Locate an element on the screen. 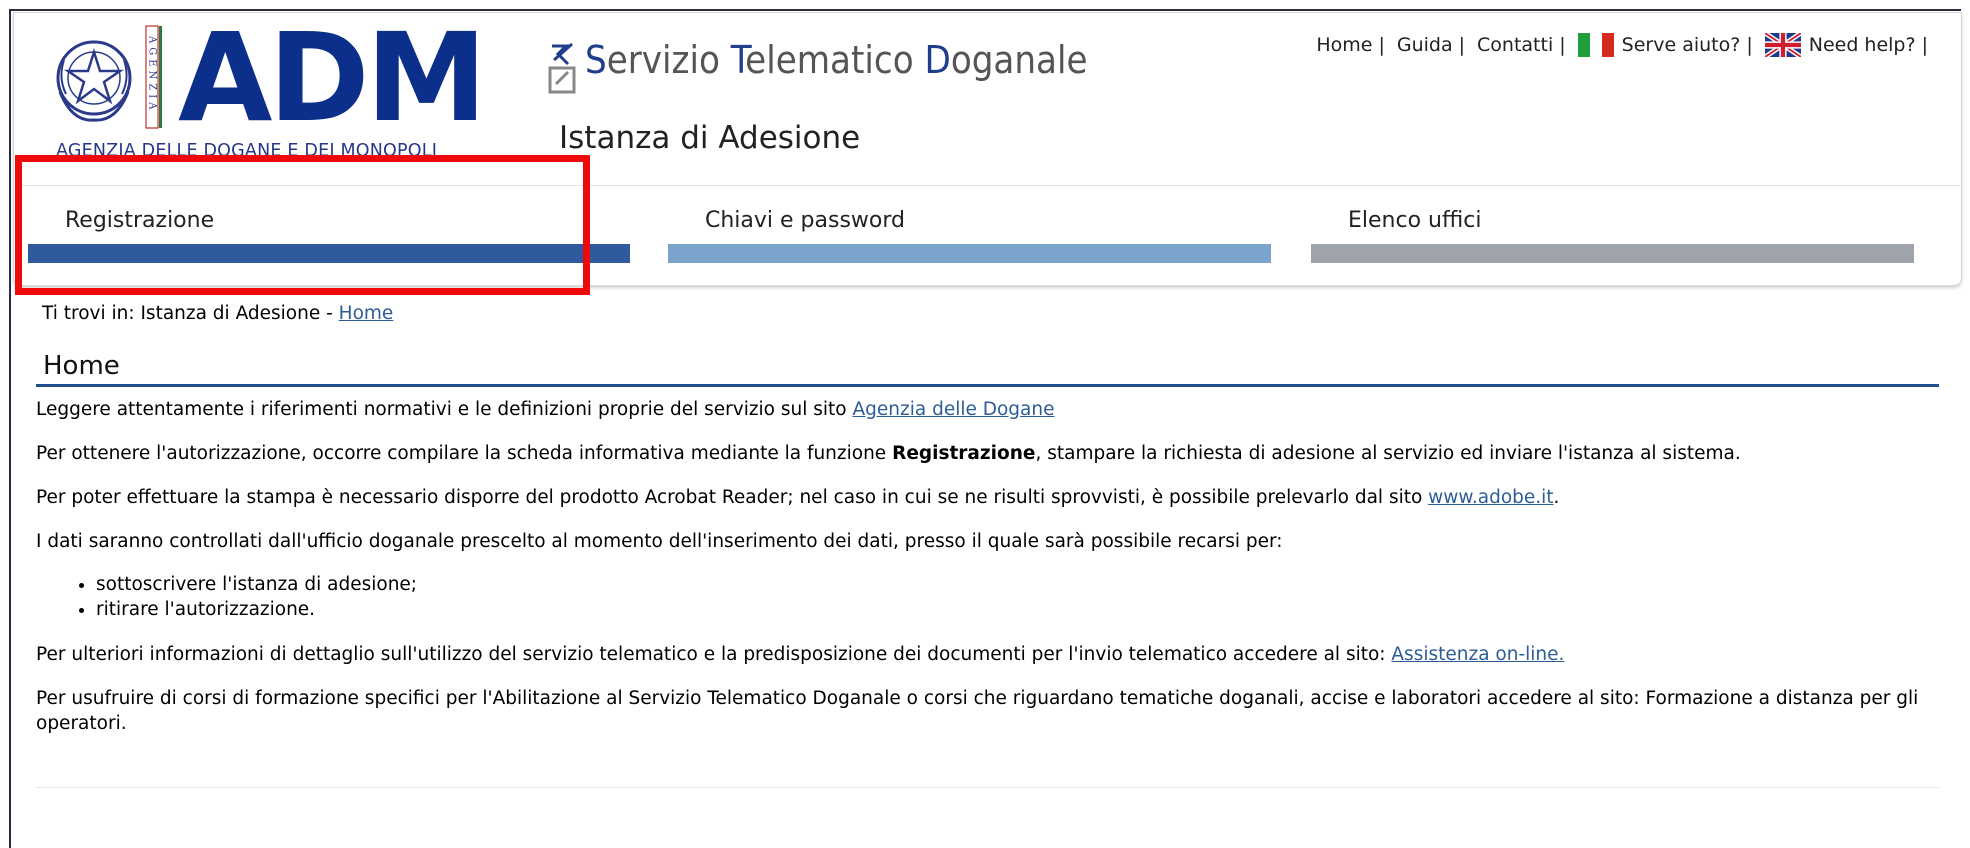 The image size is (1970, 848). tab-label: Elenco uffici is located at coordinates (1415, 220).